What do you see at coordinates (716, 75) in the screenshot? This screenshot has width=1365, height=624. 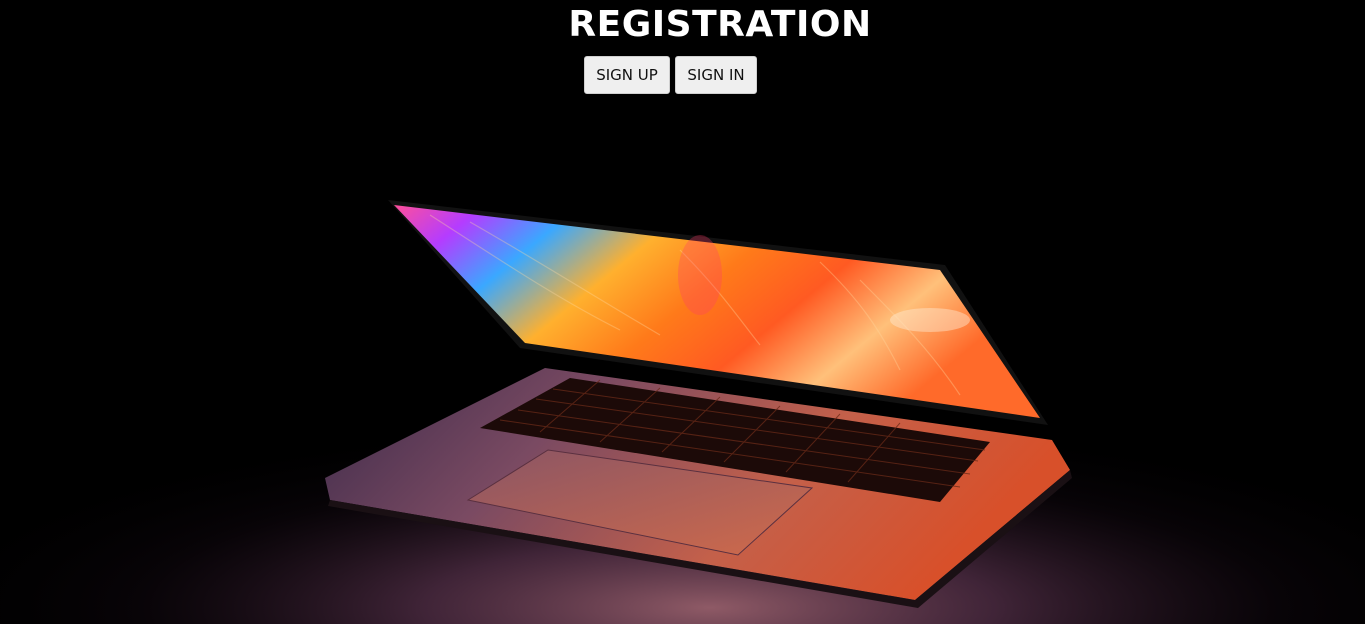 I see `sign-in-button: SIGN IN` at bounding box center [716, 75].